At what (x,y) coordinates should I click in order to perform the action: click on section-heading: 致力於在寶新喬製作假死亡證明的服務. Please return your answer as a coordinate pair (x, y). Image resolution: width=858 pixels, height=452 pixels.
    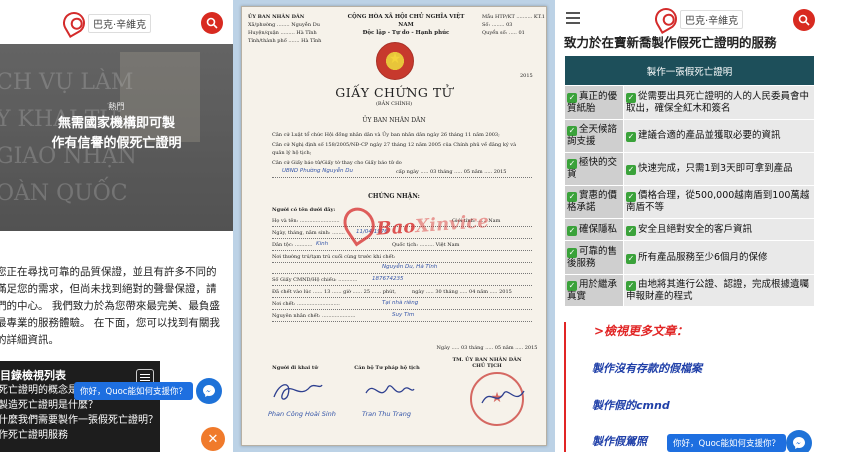
    Looking at the image, I should click on (670, 42).